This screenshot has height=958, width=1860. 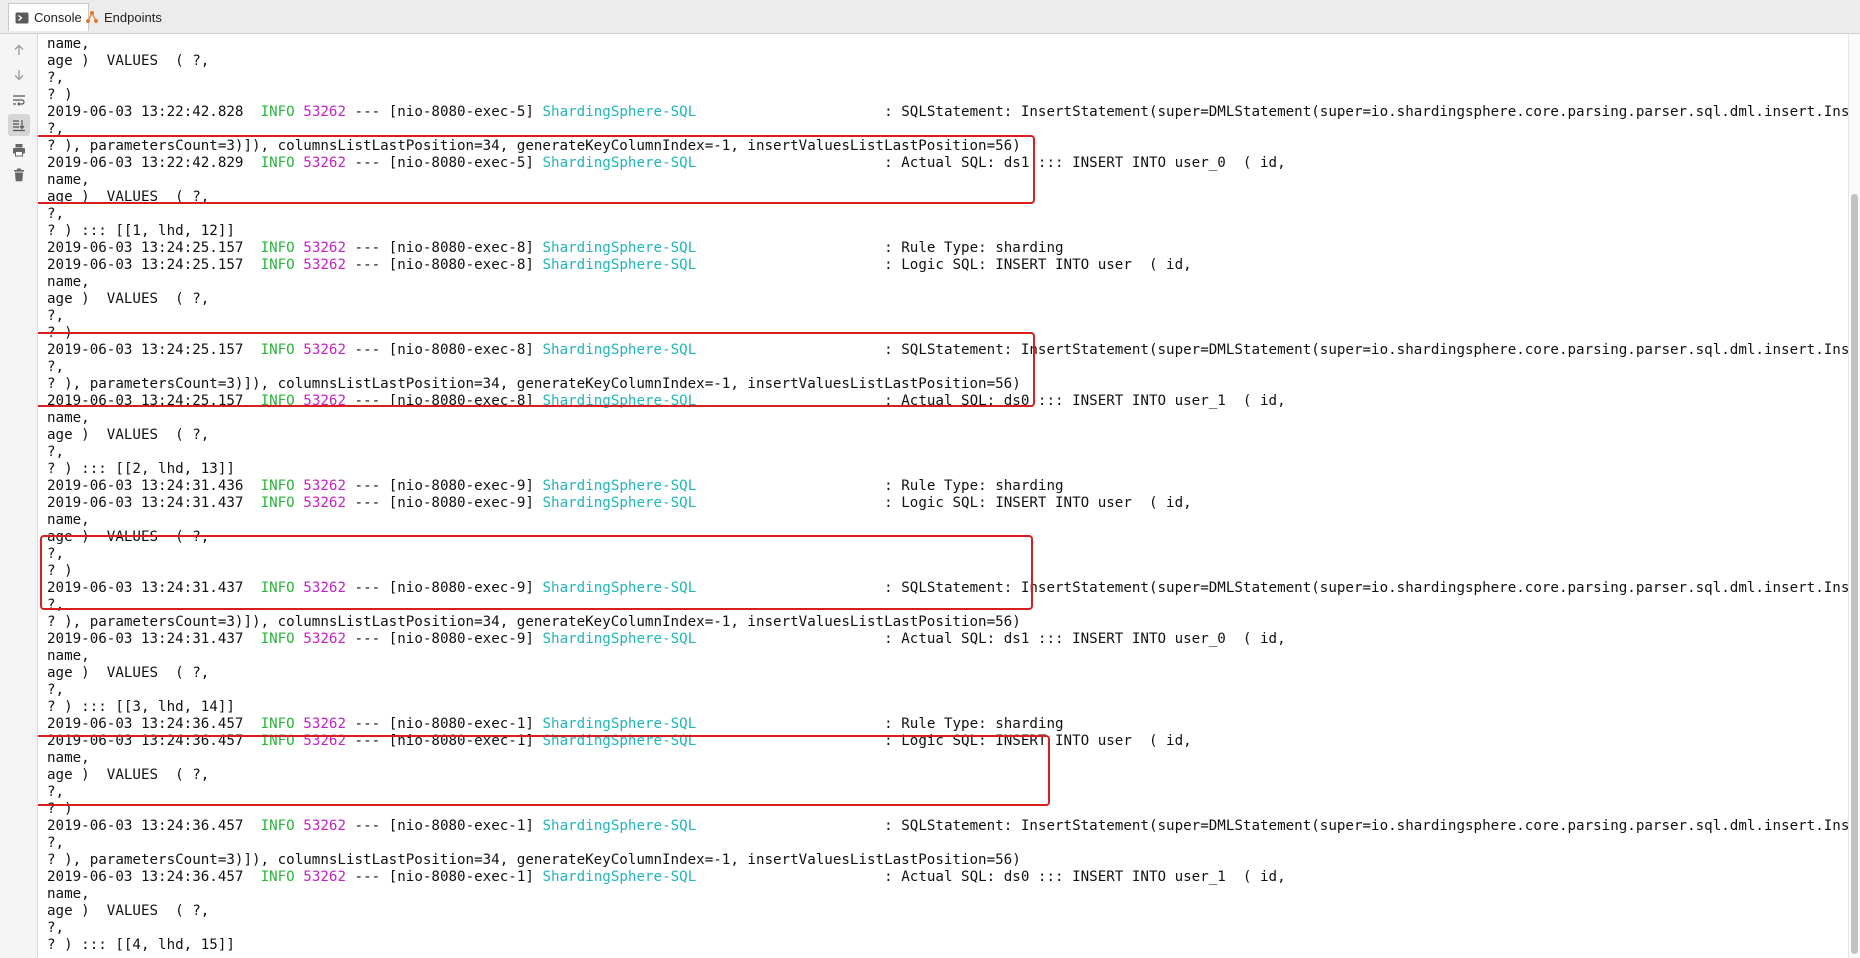 I want to click on clear-all-button, so click(x=19, y=175).